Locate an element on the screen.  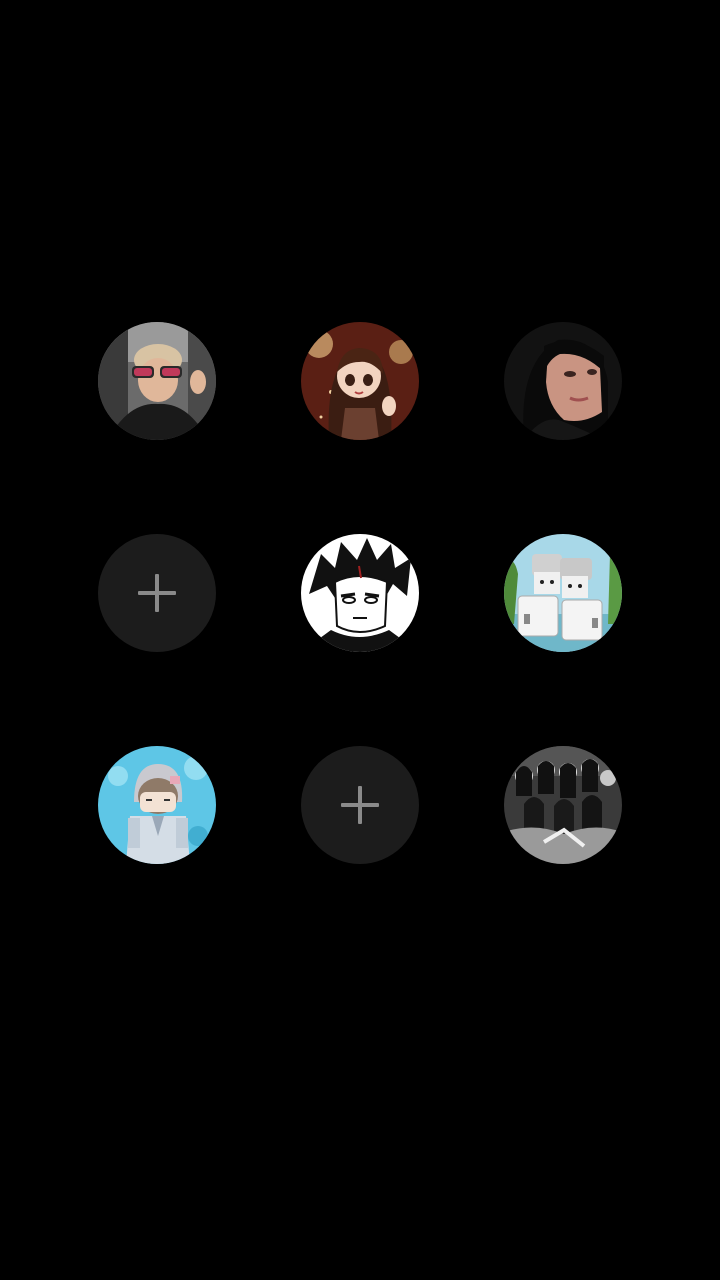
profile-photo-manga-character is located at coordinates (360, 593).